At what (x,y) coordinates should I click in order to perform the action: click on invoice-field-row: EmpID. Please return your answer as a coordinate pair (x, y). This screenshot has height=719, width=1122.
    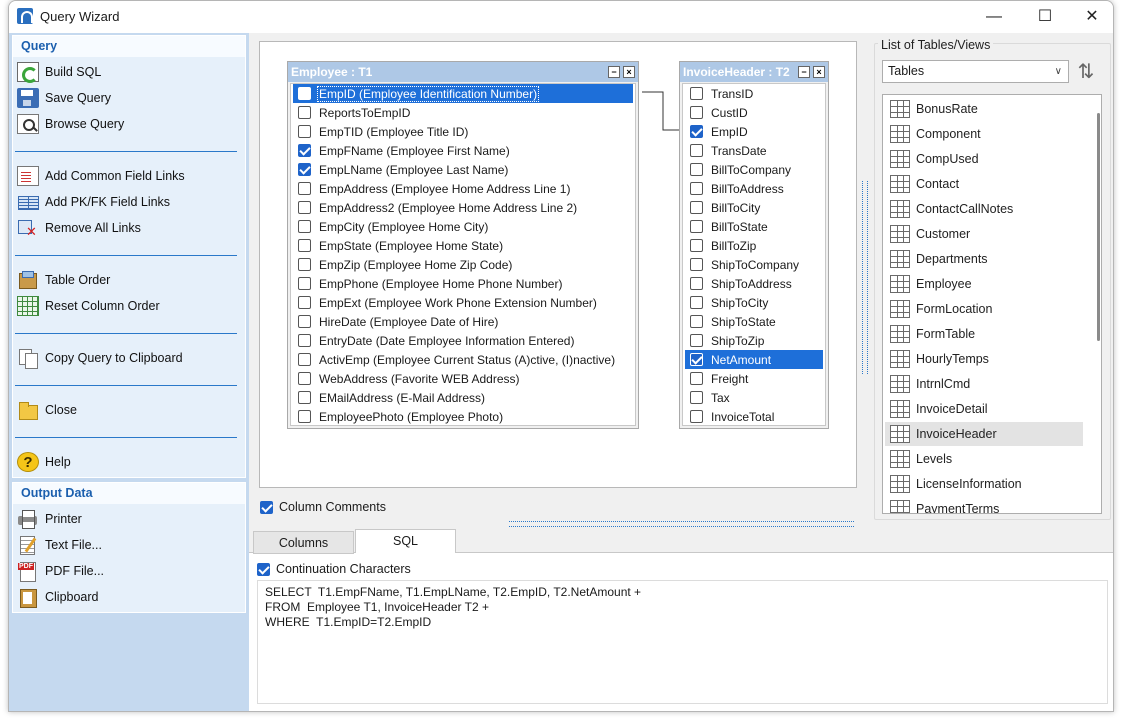
    Looking at the image, I should click on (754, 131).